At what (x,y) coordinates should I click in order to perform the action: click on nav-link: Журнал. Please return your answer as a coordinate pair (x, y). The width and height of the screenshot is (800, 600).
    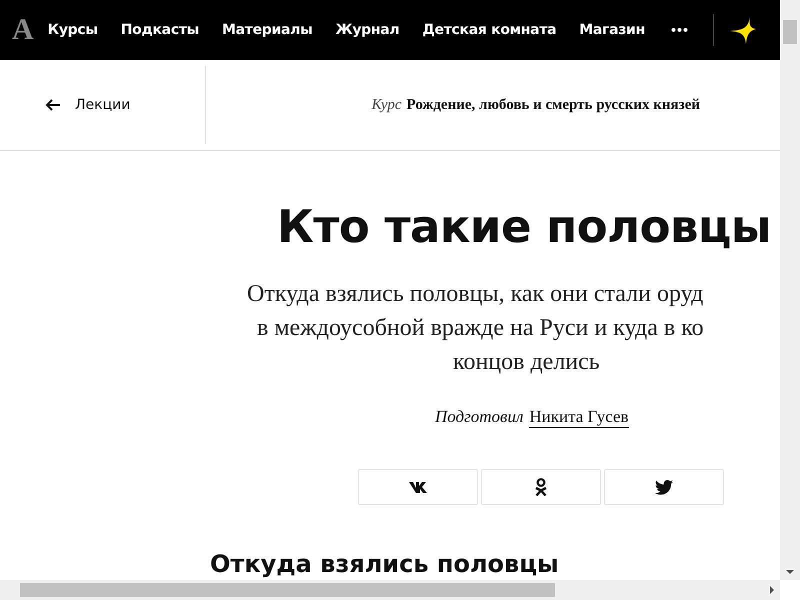
    Looking at the image, I should click on (367, 30).